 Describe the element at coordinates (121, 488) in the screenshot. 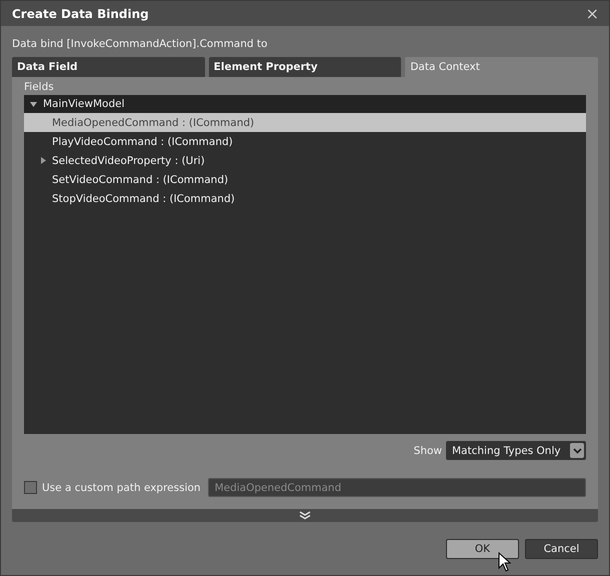

I see `custom-path-label: Use a custom path expression` at that location.